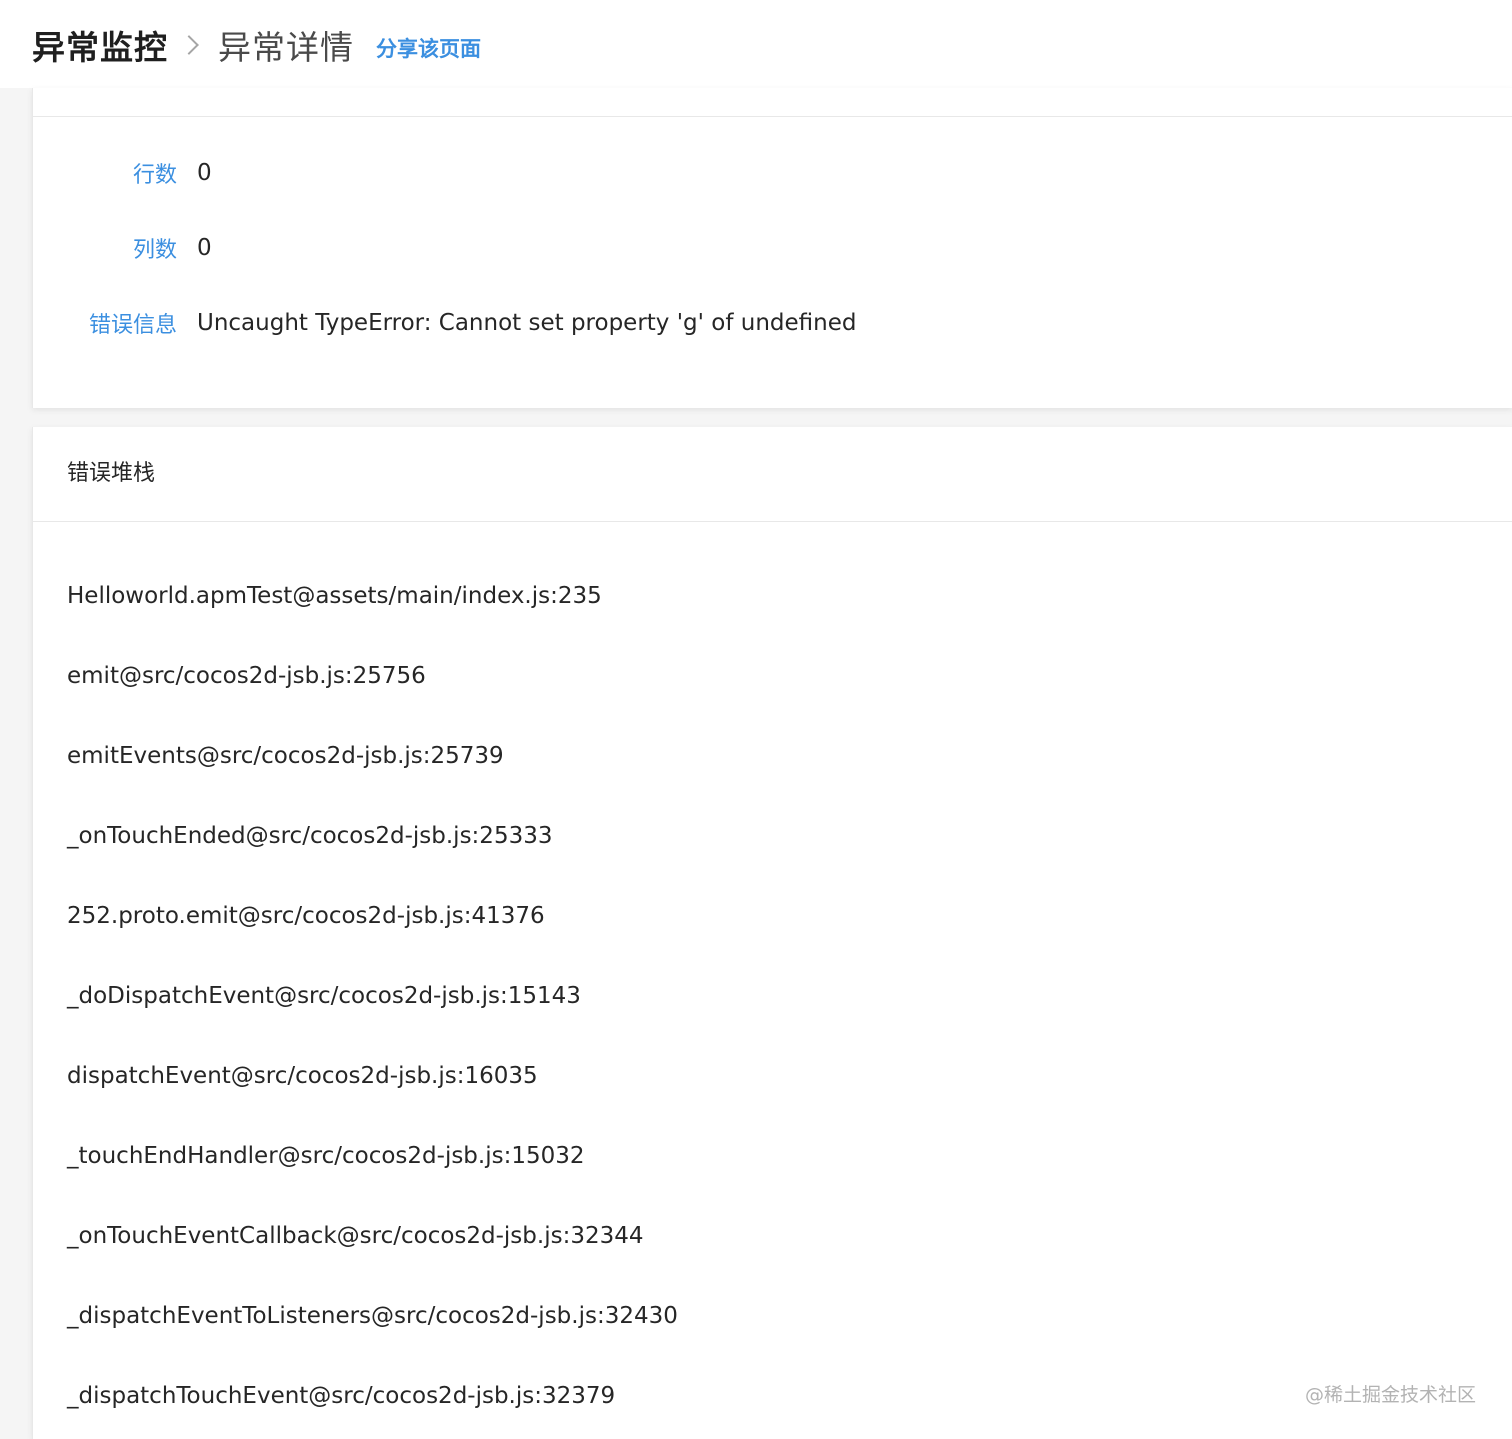  Describe the element at coordinates (100, 45) in the screenshot. I see `breadcrumb-root: 异常监控` at that location.